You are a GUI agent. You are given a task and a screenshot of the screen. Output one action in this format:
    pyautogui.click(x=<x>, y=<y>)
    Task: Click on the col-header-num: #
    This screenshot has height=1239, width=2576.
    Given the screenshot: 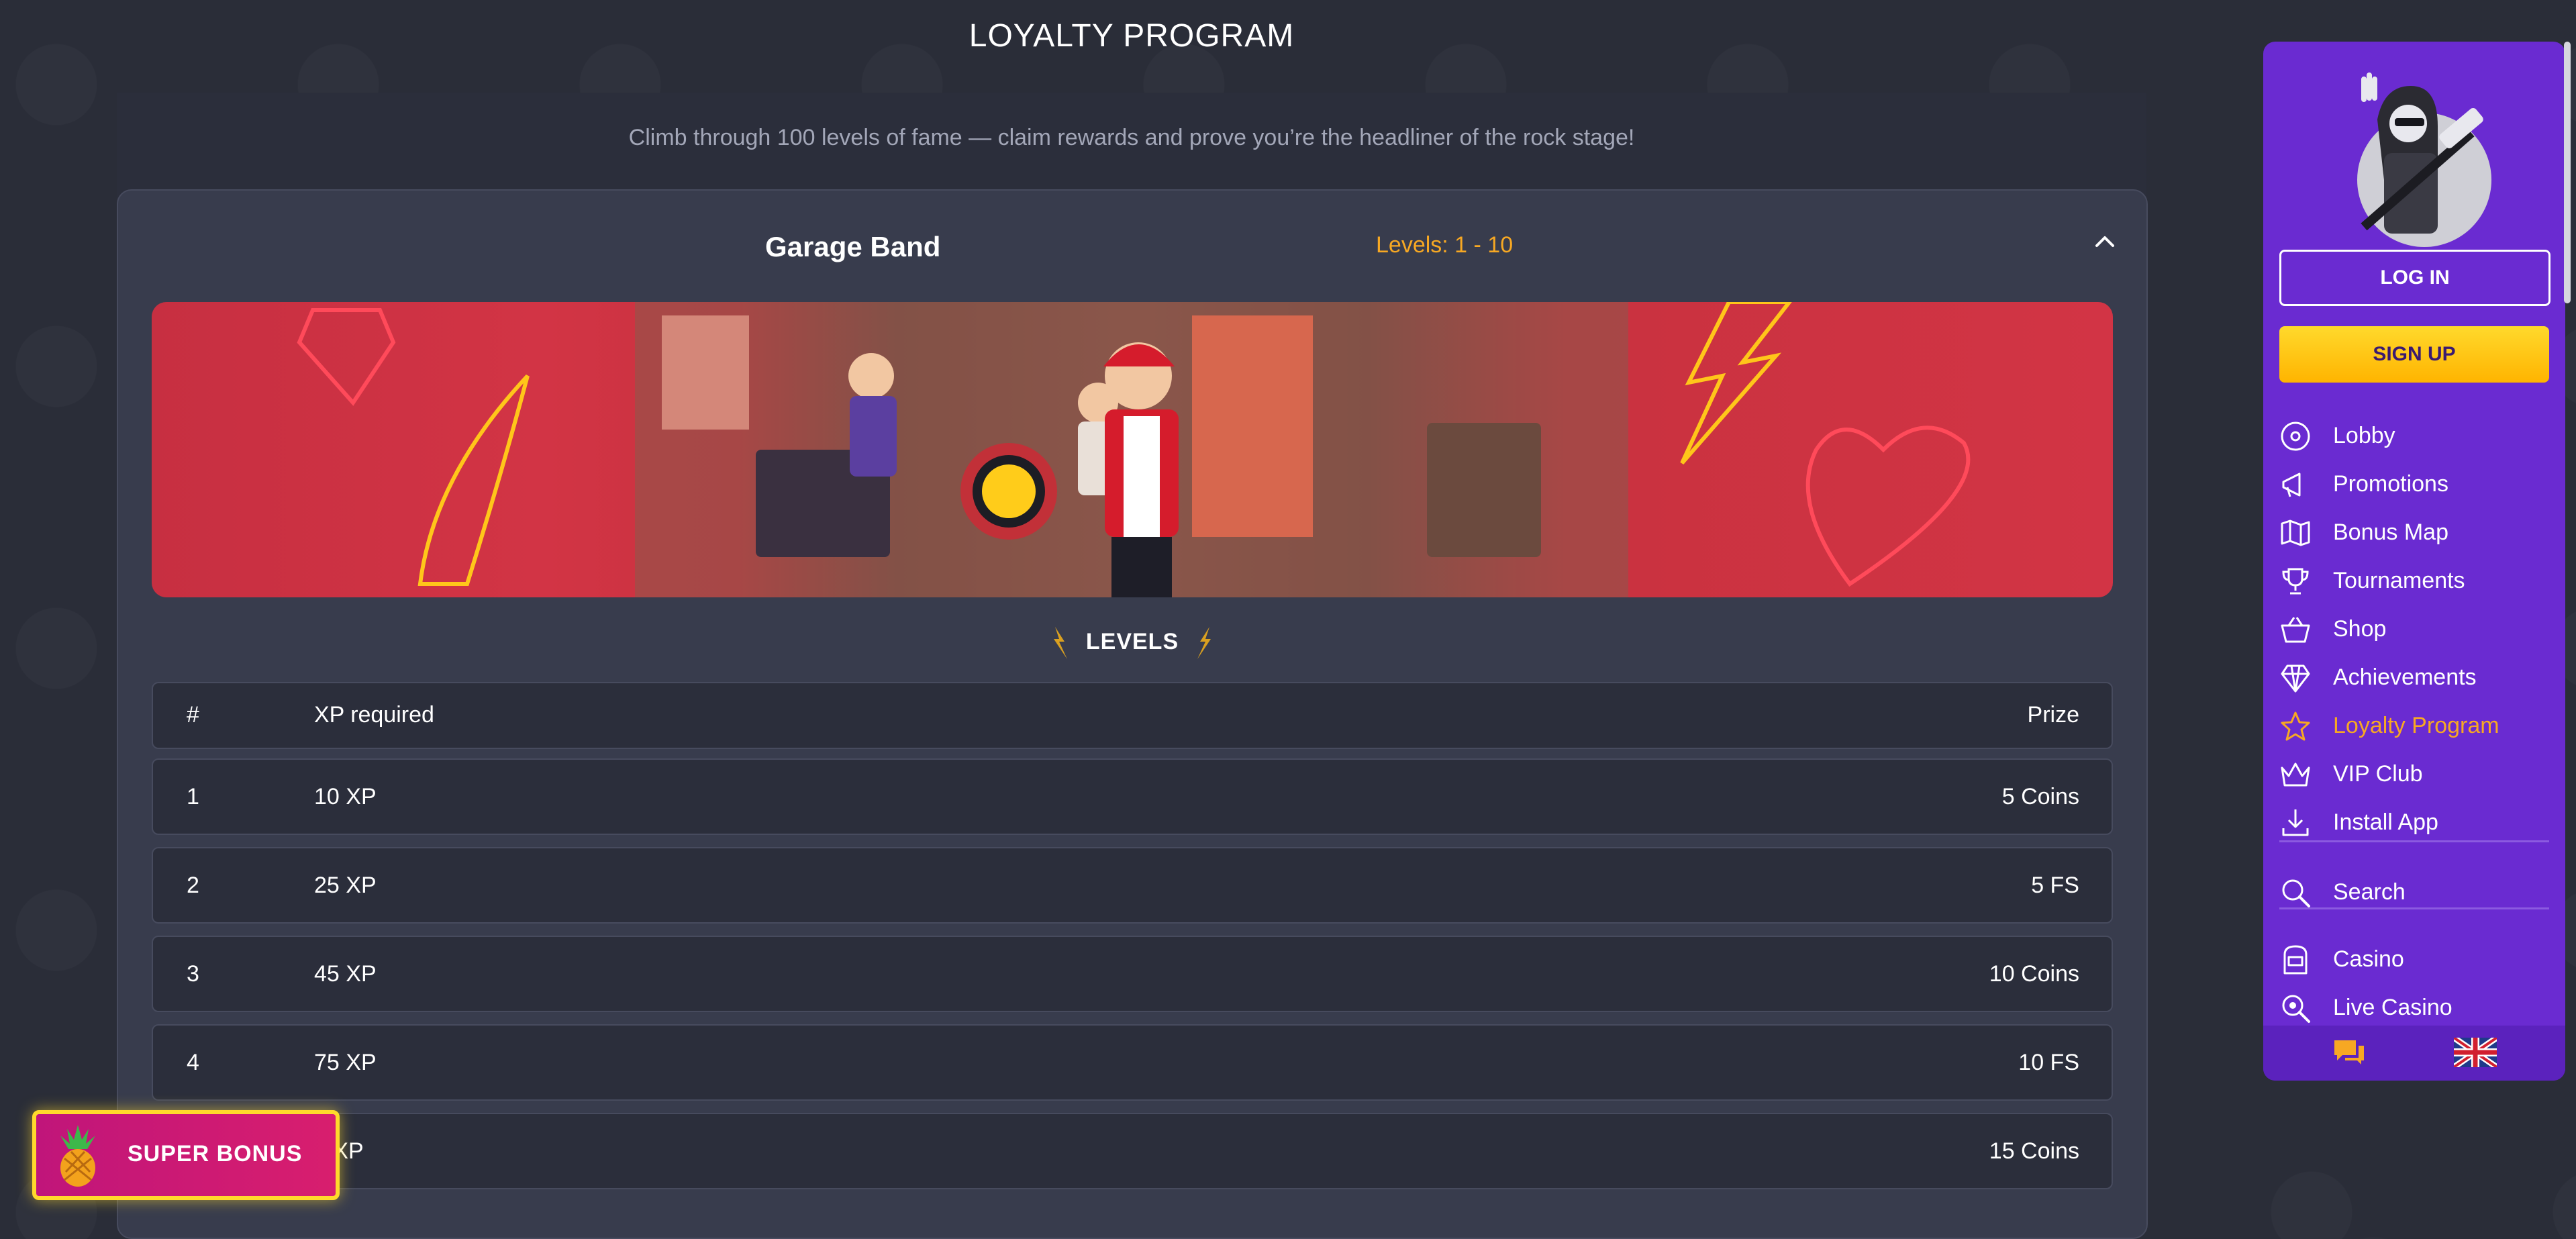 What is the action you would take?
    pyautogui.click(x=193, y=715)
    